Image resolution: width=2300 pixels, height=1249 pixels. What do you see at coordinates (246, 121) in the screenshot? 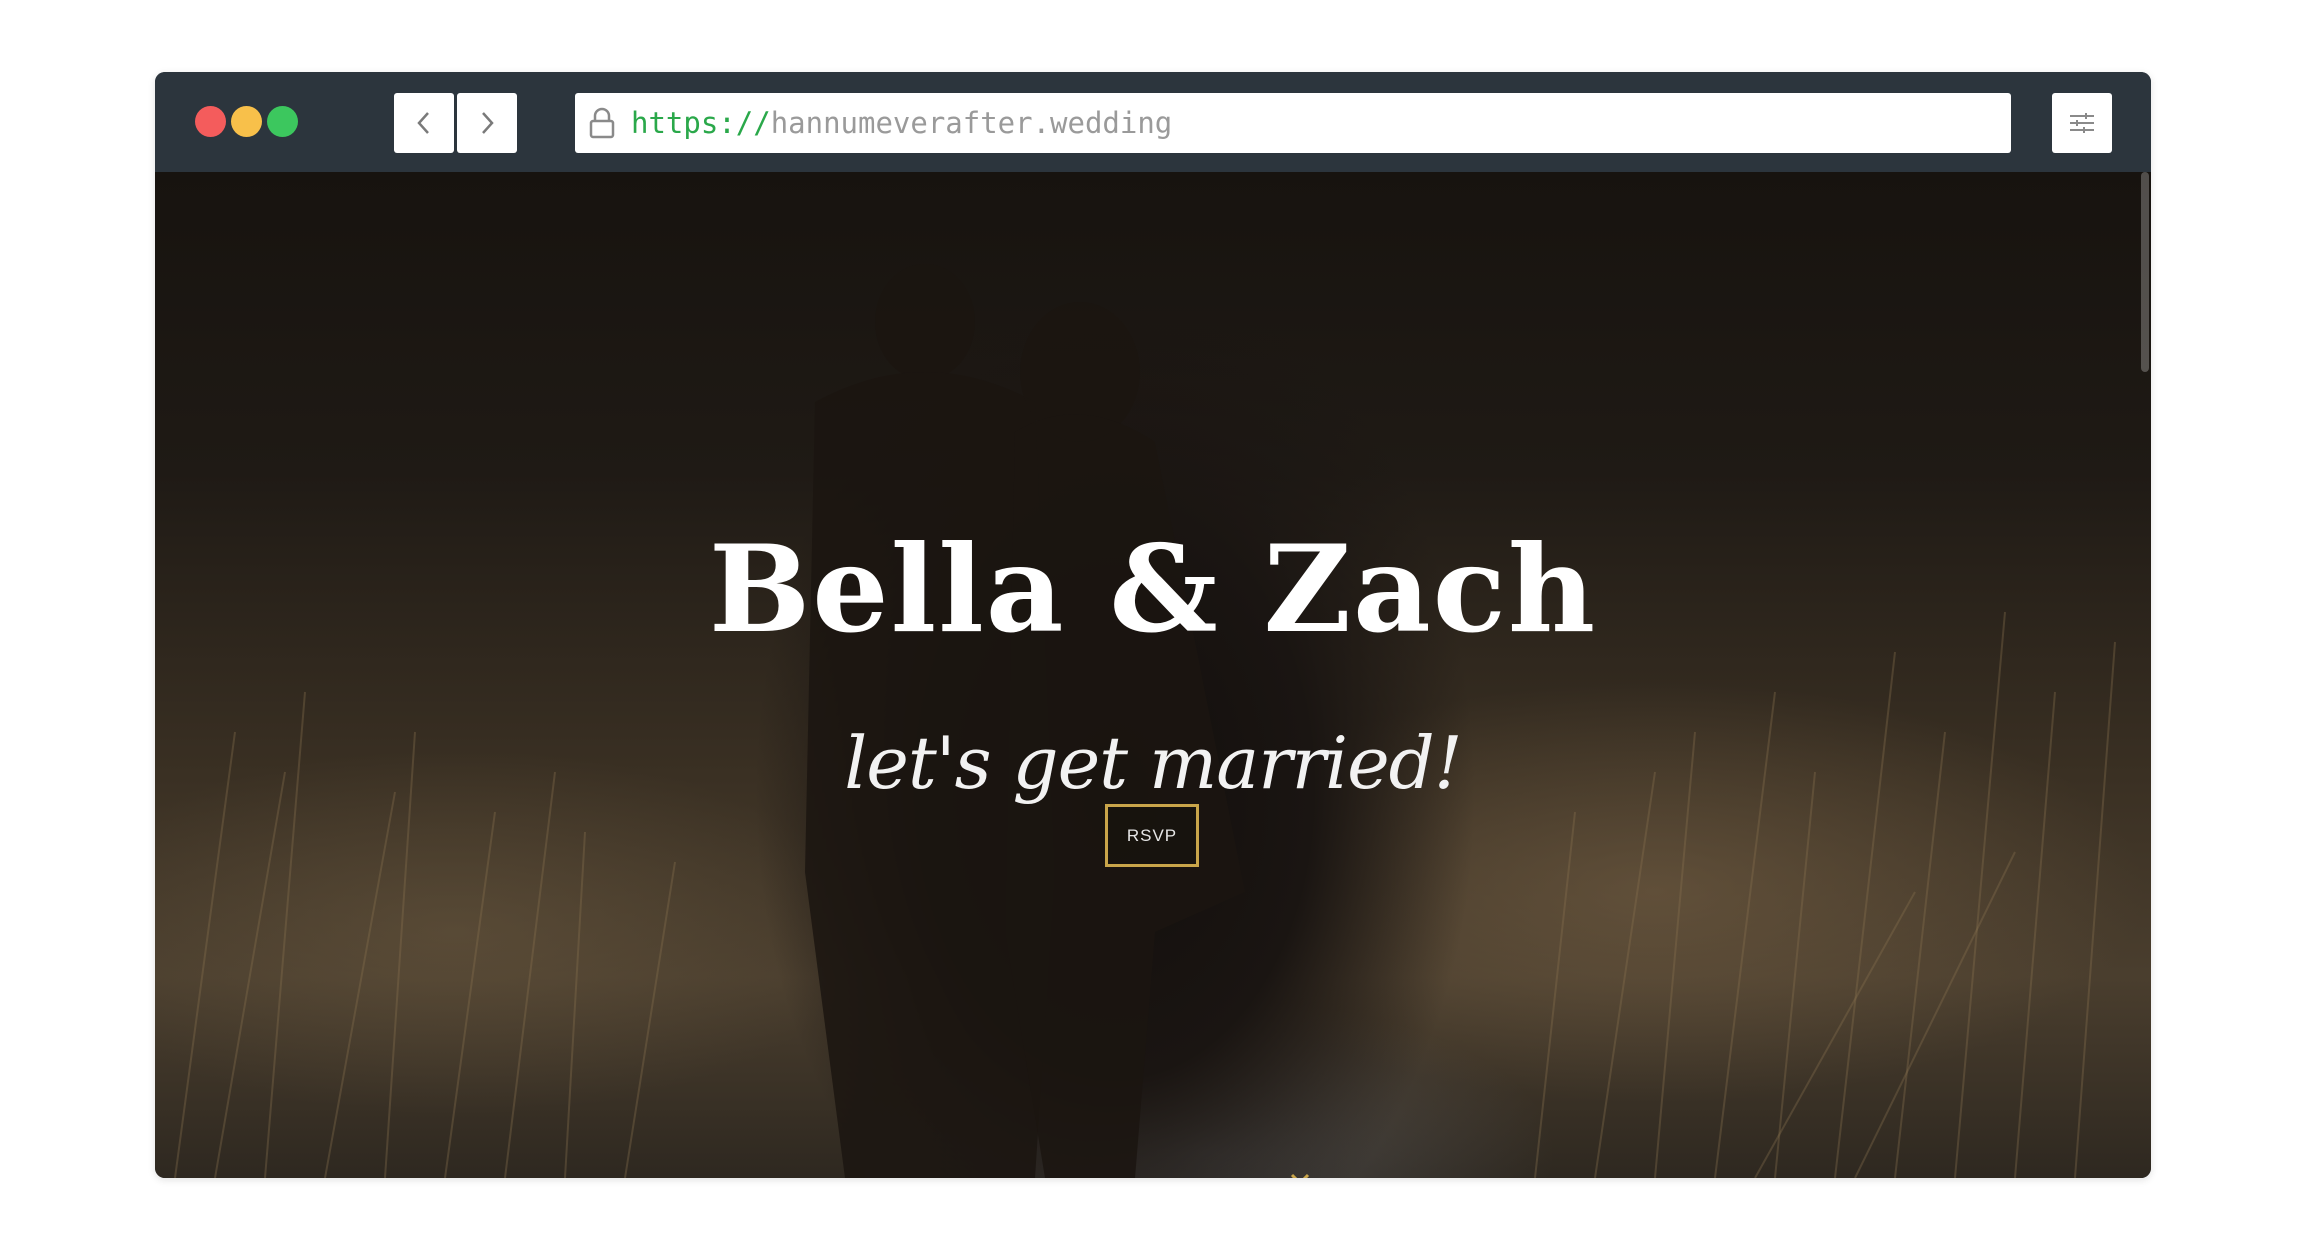
I see `minimize-window-button` at bounding box center [246, 121].